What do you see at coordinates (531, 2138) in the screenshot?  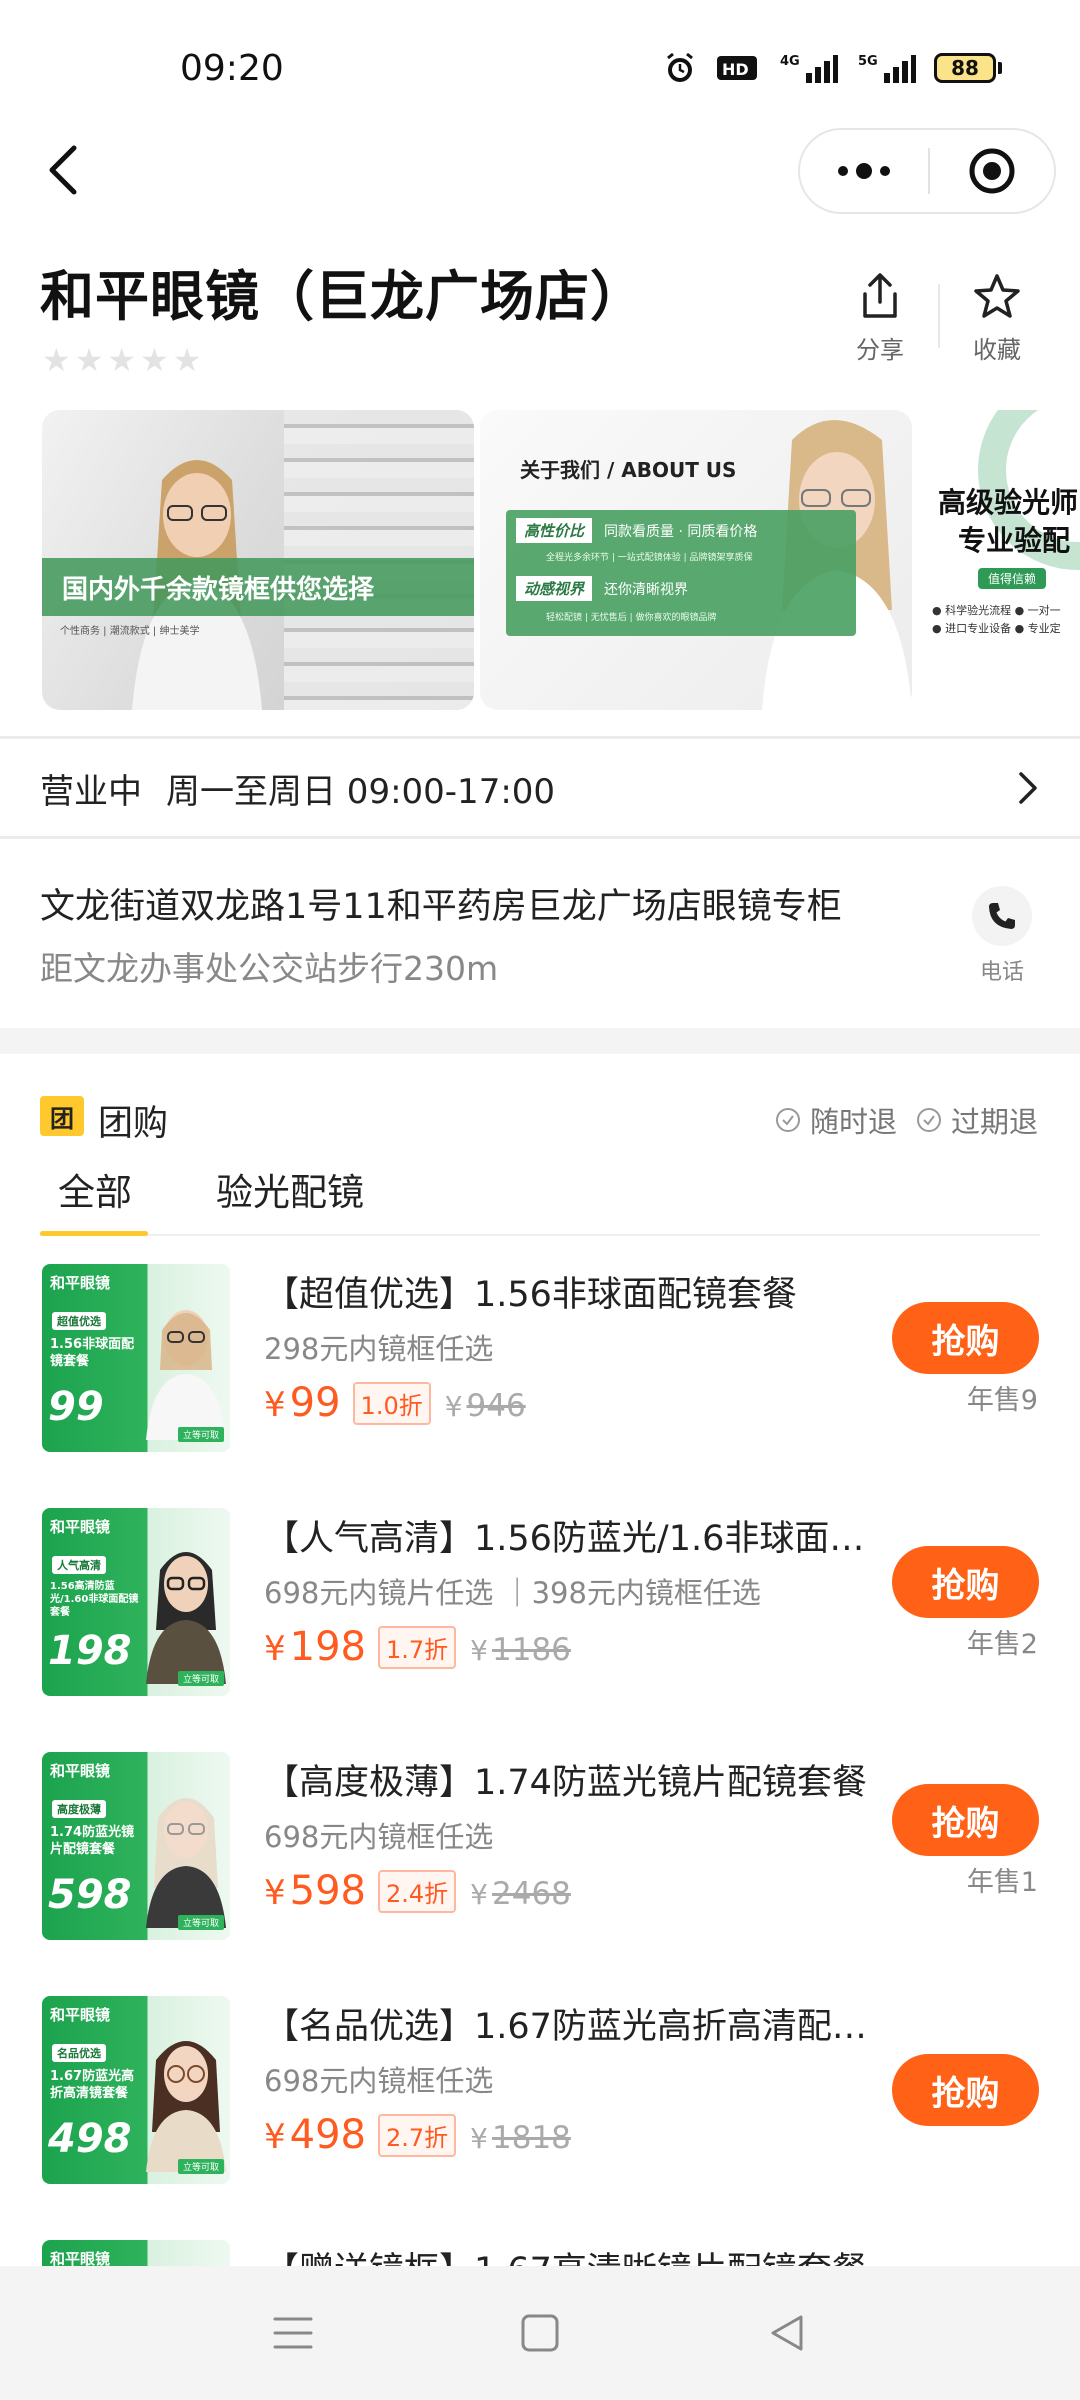 I see `original-price: 1818` at bounding box center [531, 2138].